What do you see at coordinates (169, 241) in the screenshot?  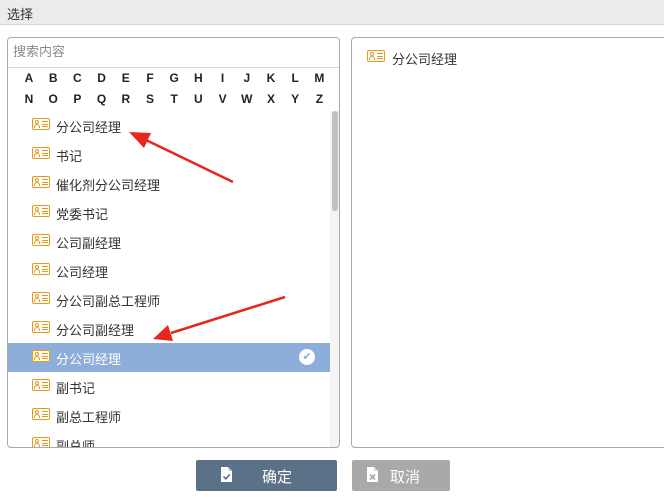 I see `option-item: 公司副经理` at bounding box center [169, 241].